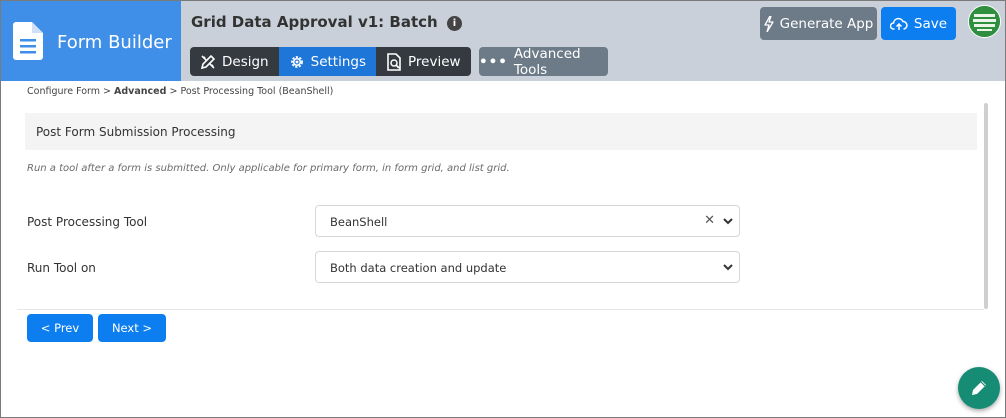 The width and height of the screenshot is (1006, 418). What do you see at coordinates (60, 328) in the screenshot?
I see `prev-button: < Prev` at bounding box center [60, 328].